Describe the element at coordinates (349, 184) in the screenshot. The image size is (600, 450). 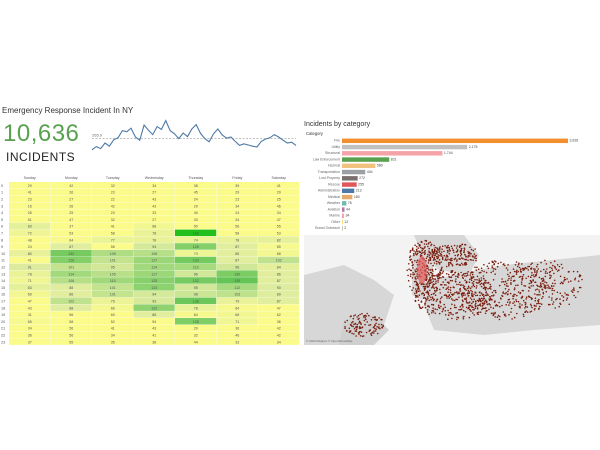
I see `bar-rescue` at that location.